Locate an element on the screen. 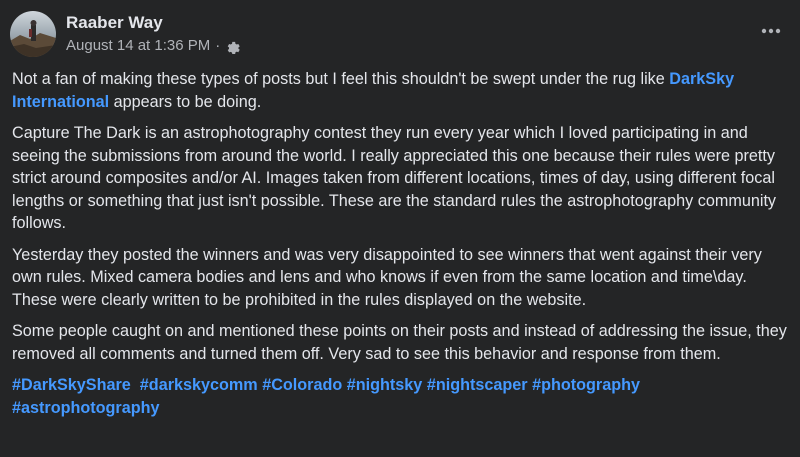 Image resolution: width=800 pixels, height=457 pixels. hashtag-link: #nightsky is located at coordinates (385, 385).